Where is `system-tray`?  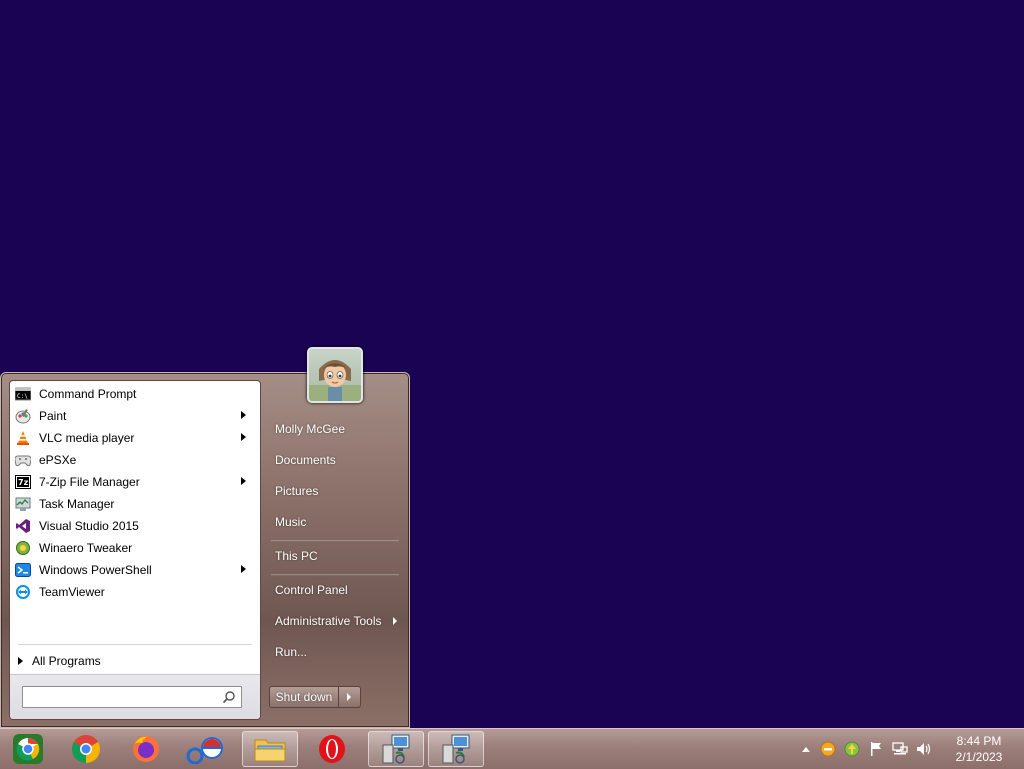
system-tray is located at coordinates (869, 749).